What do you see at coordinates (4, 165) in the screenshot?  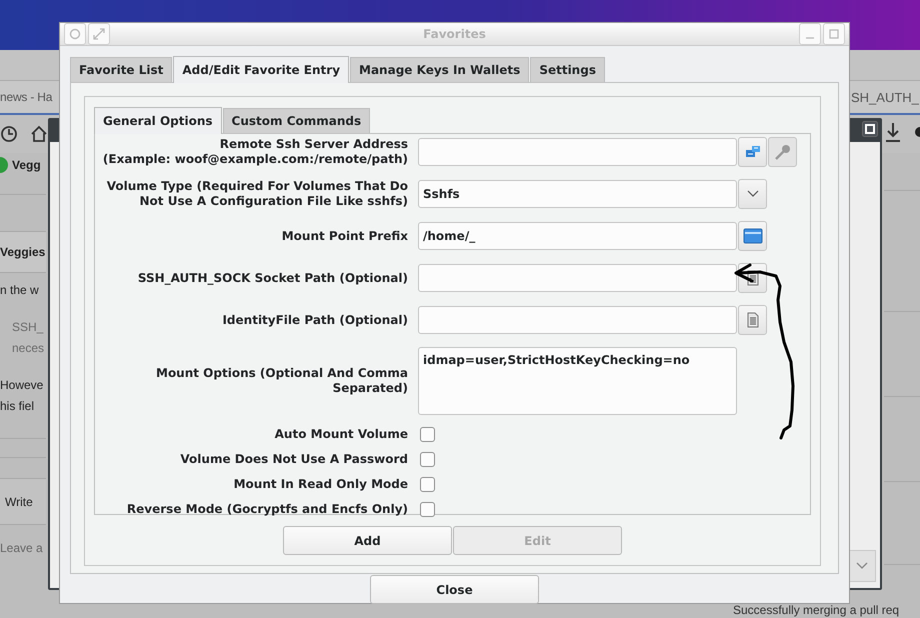 I see `avatar-icon` at bounding box center [4, 165].